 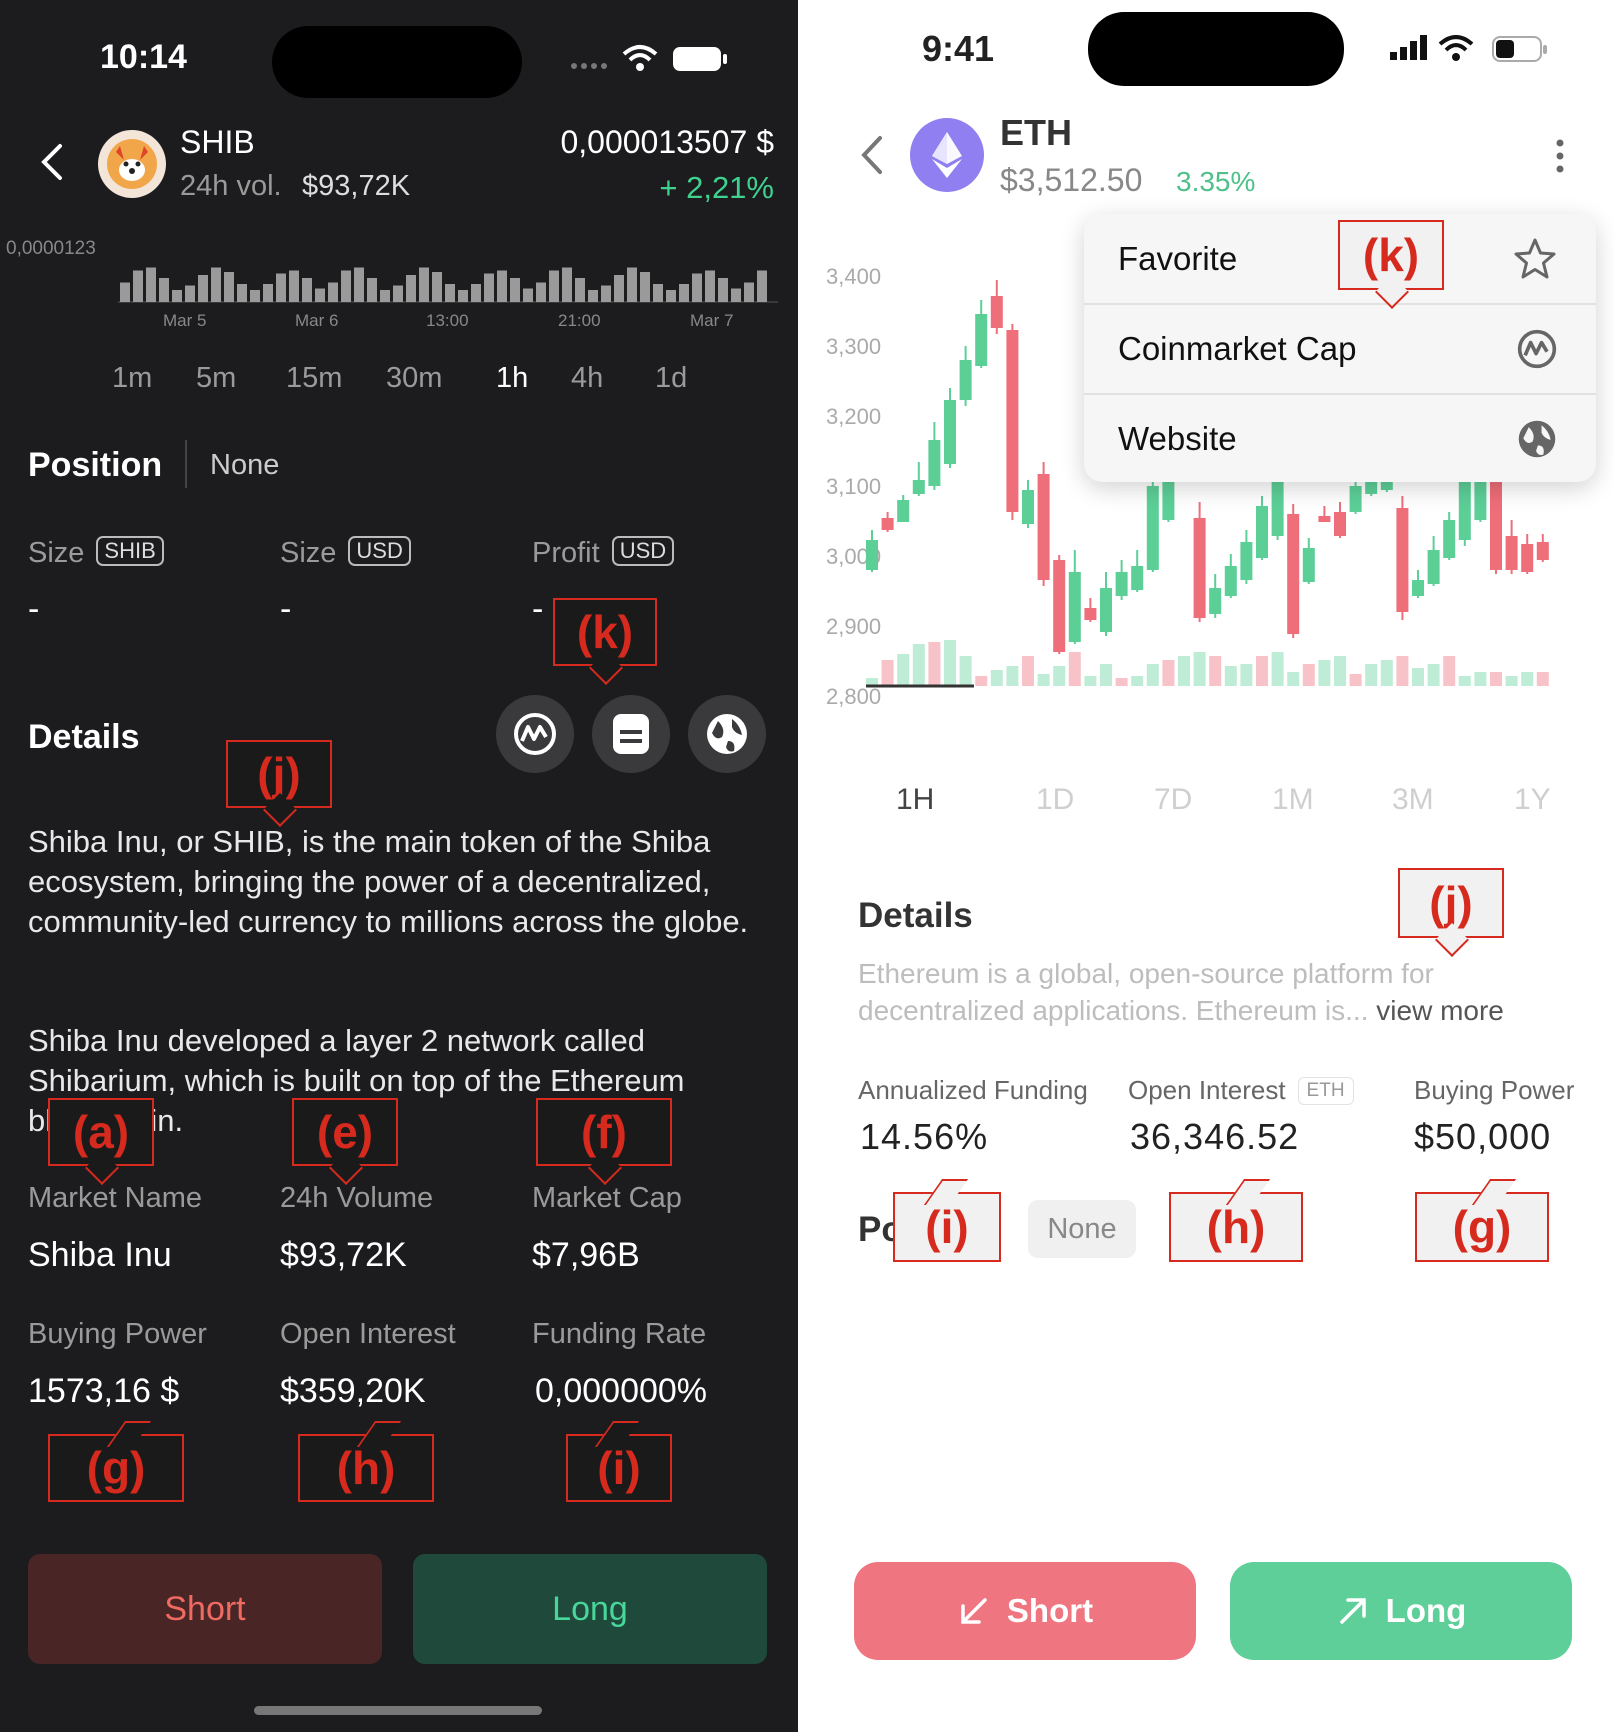 I want to click on coinmarketcap-link-button, so click(x=535, y=734).